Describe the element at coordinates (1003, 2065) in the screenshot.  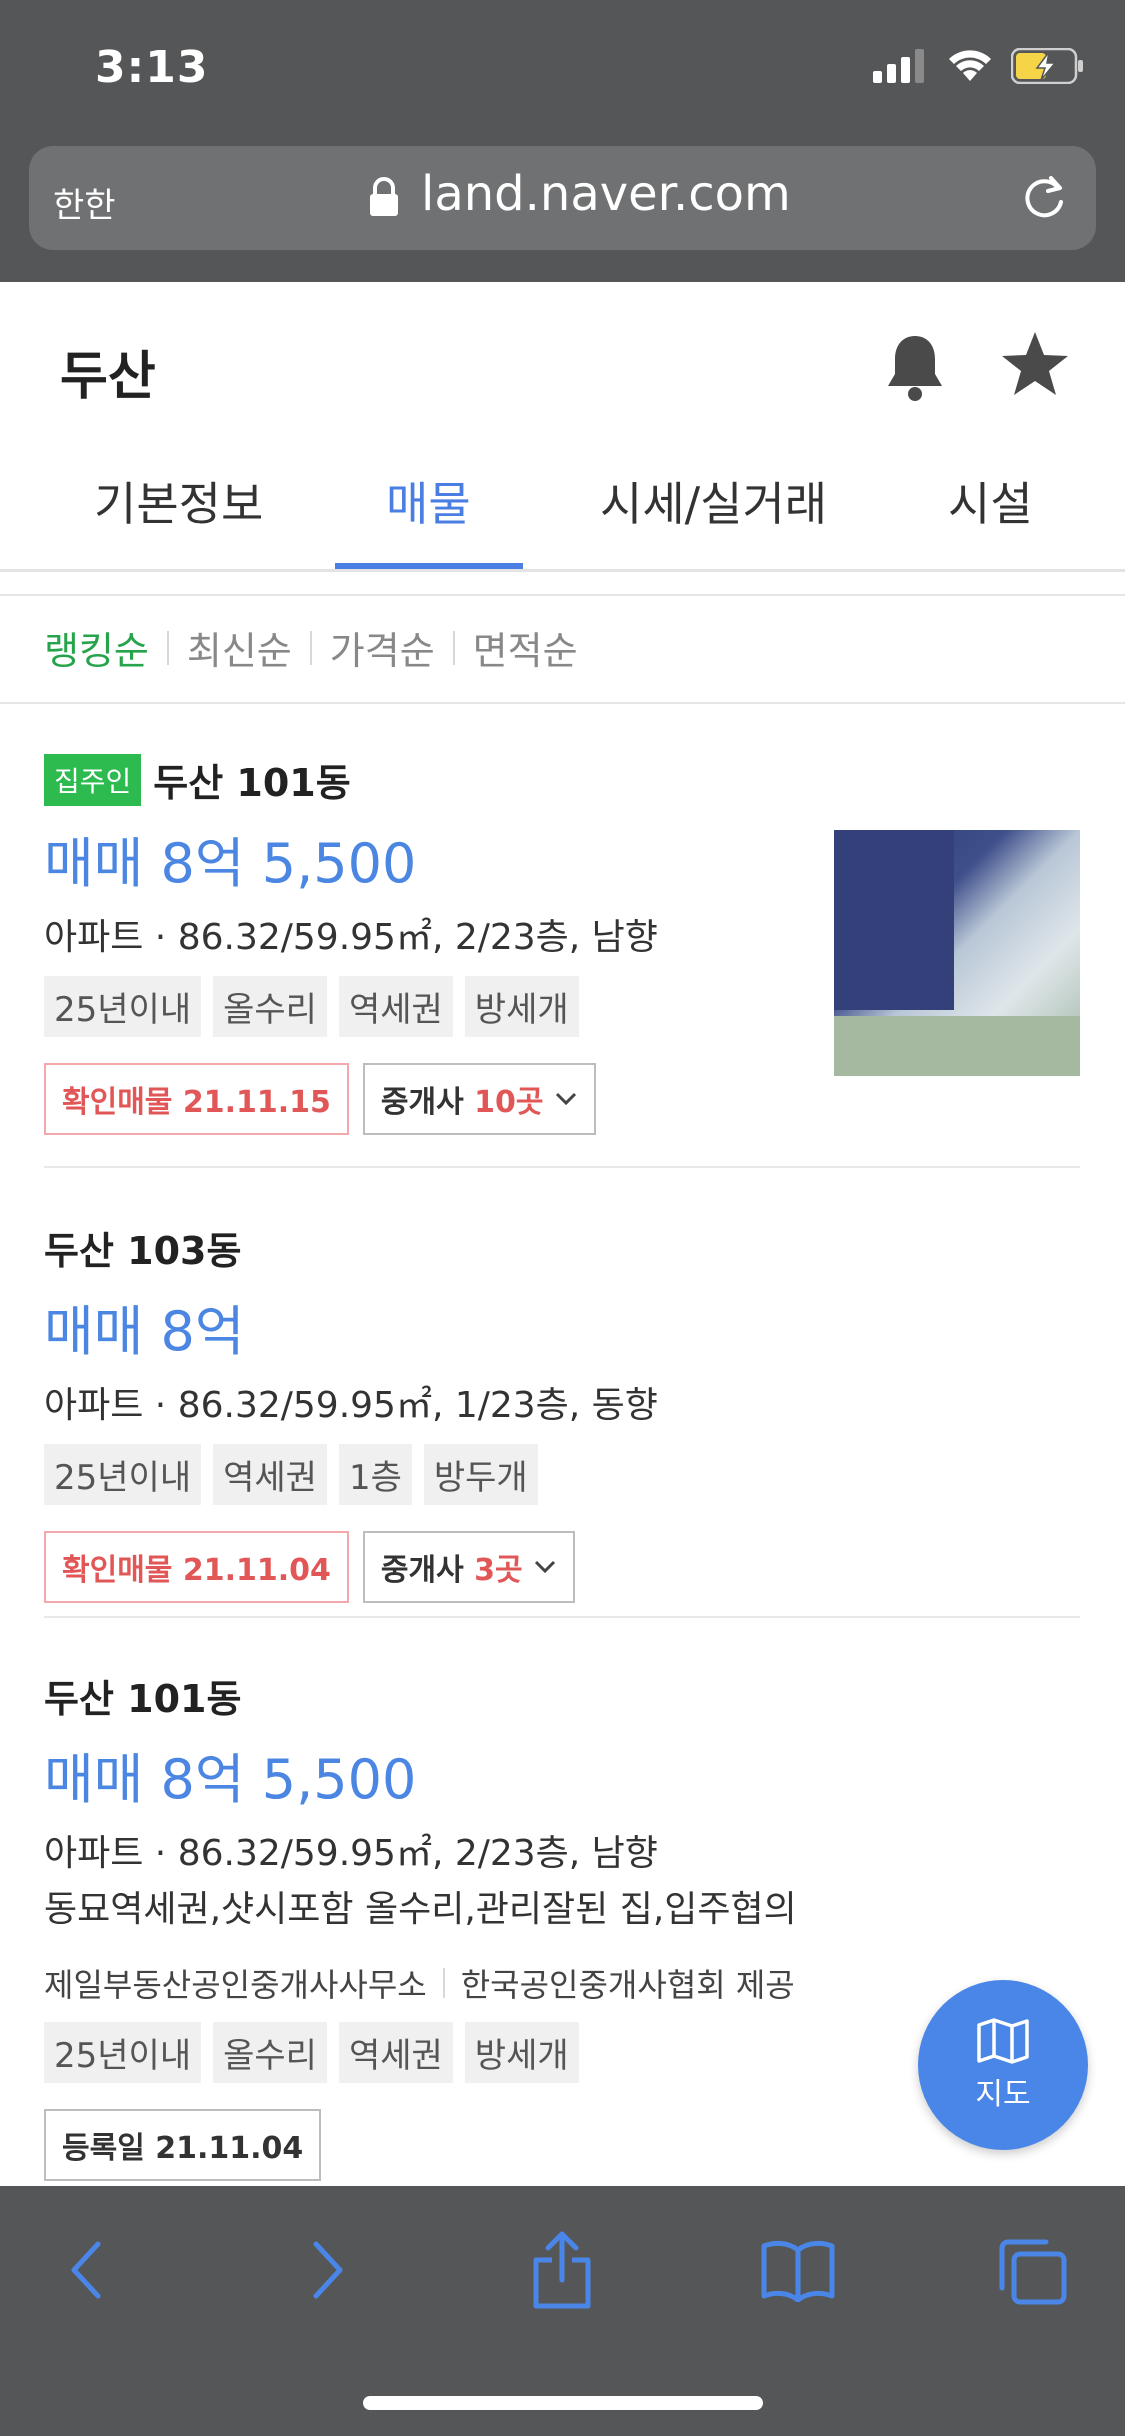
I see `map-button: 지도` at that location.